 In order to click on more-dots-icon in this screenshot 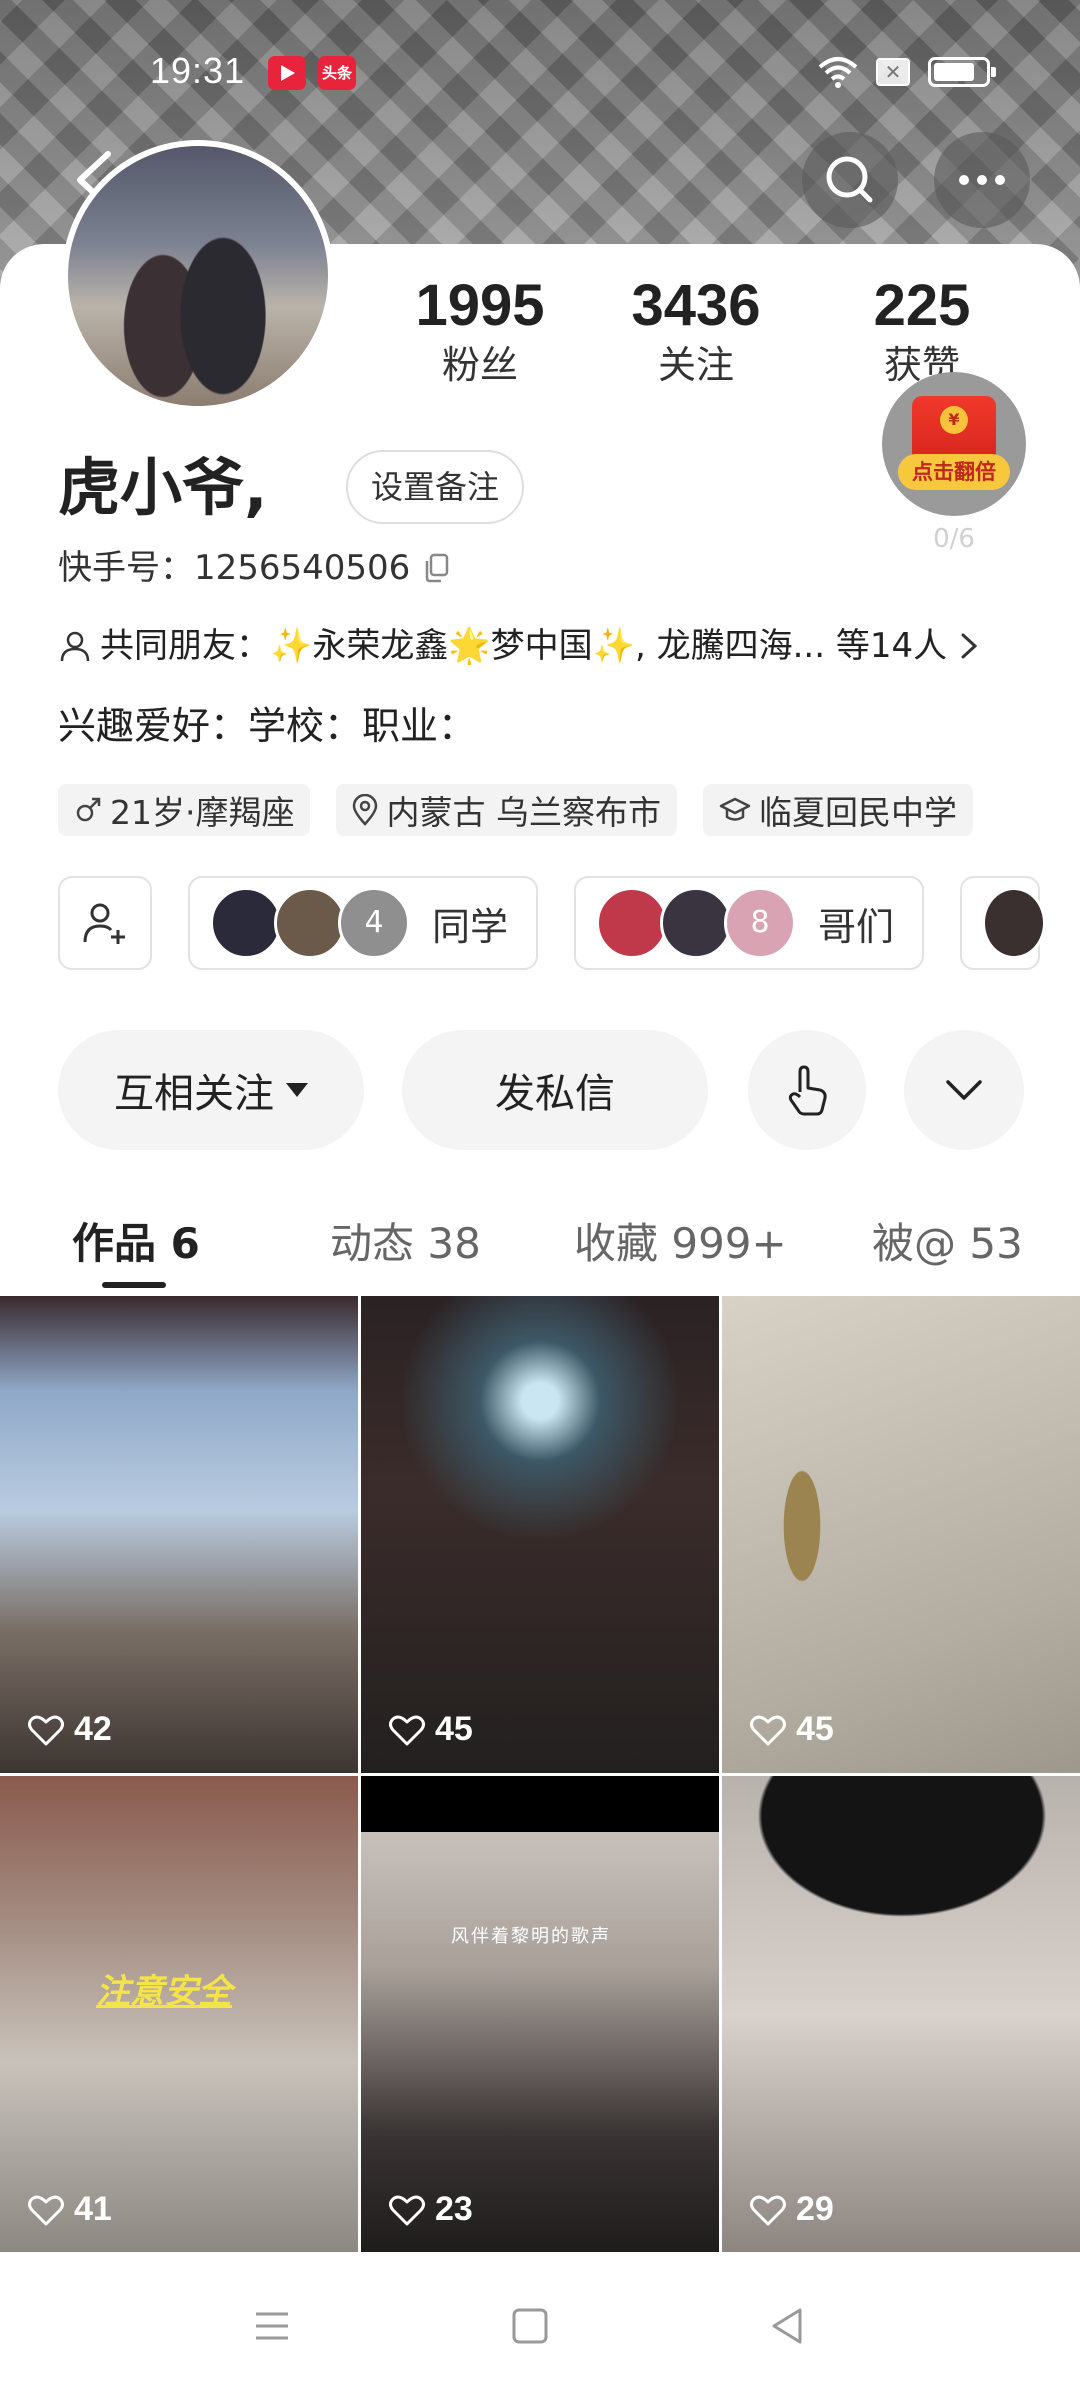, I will do `click(982, 180)`.